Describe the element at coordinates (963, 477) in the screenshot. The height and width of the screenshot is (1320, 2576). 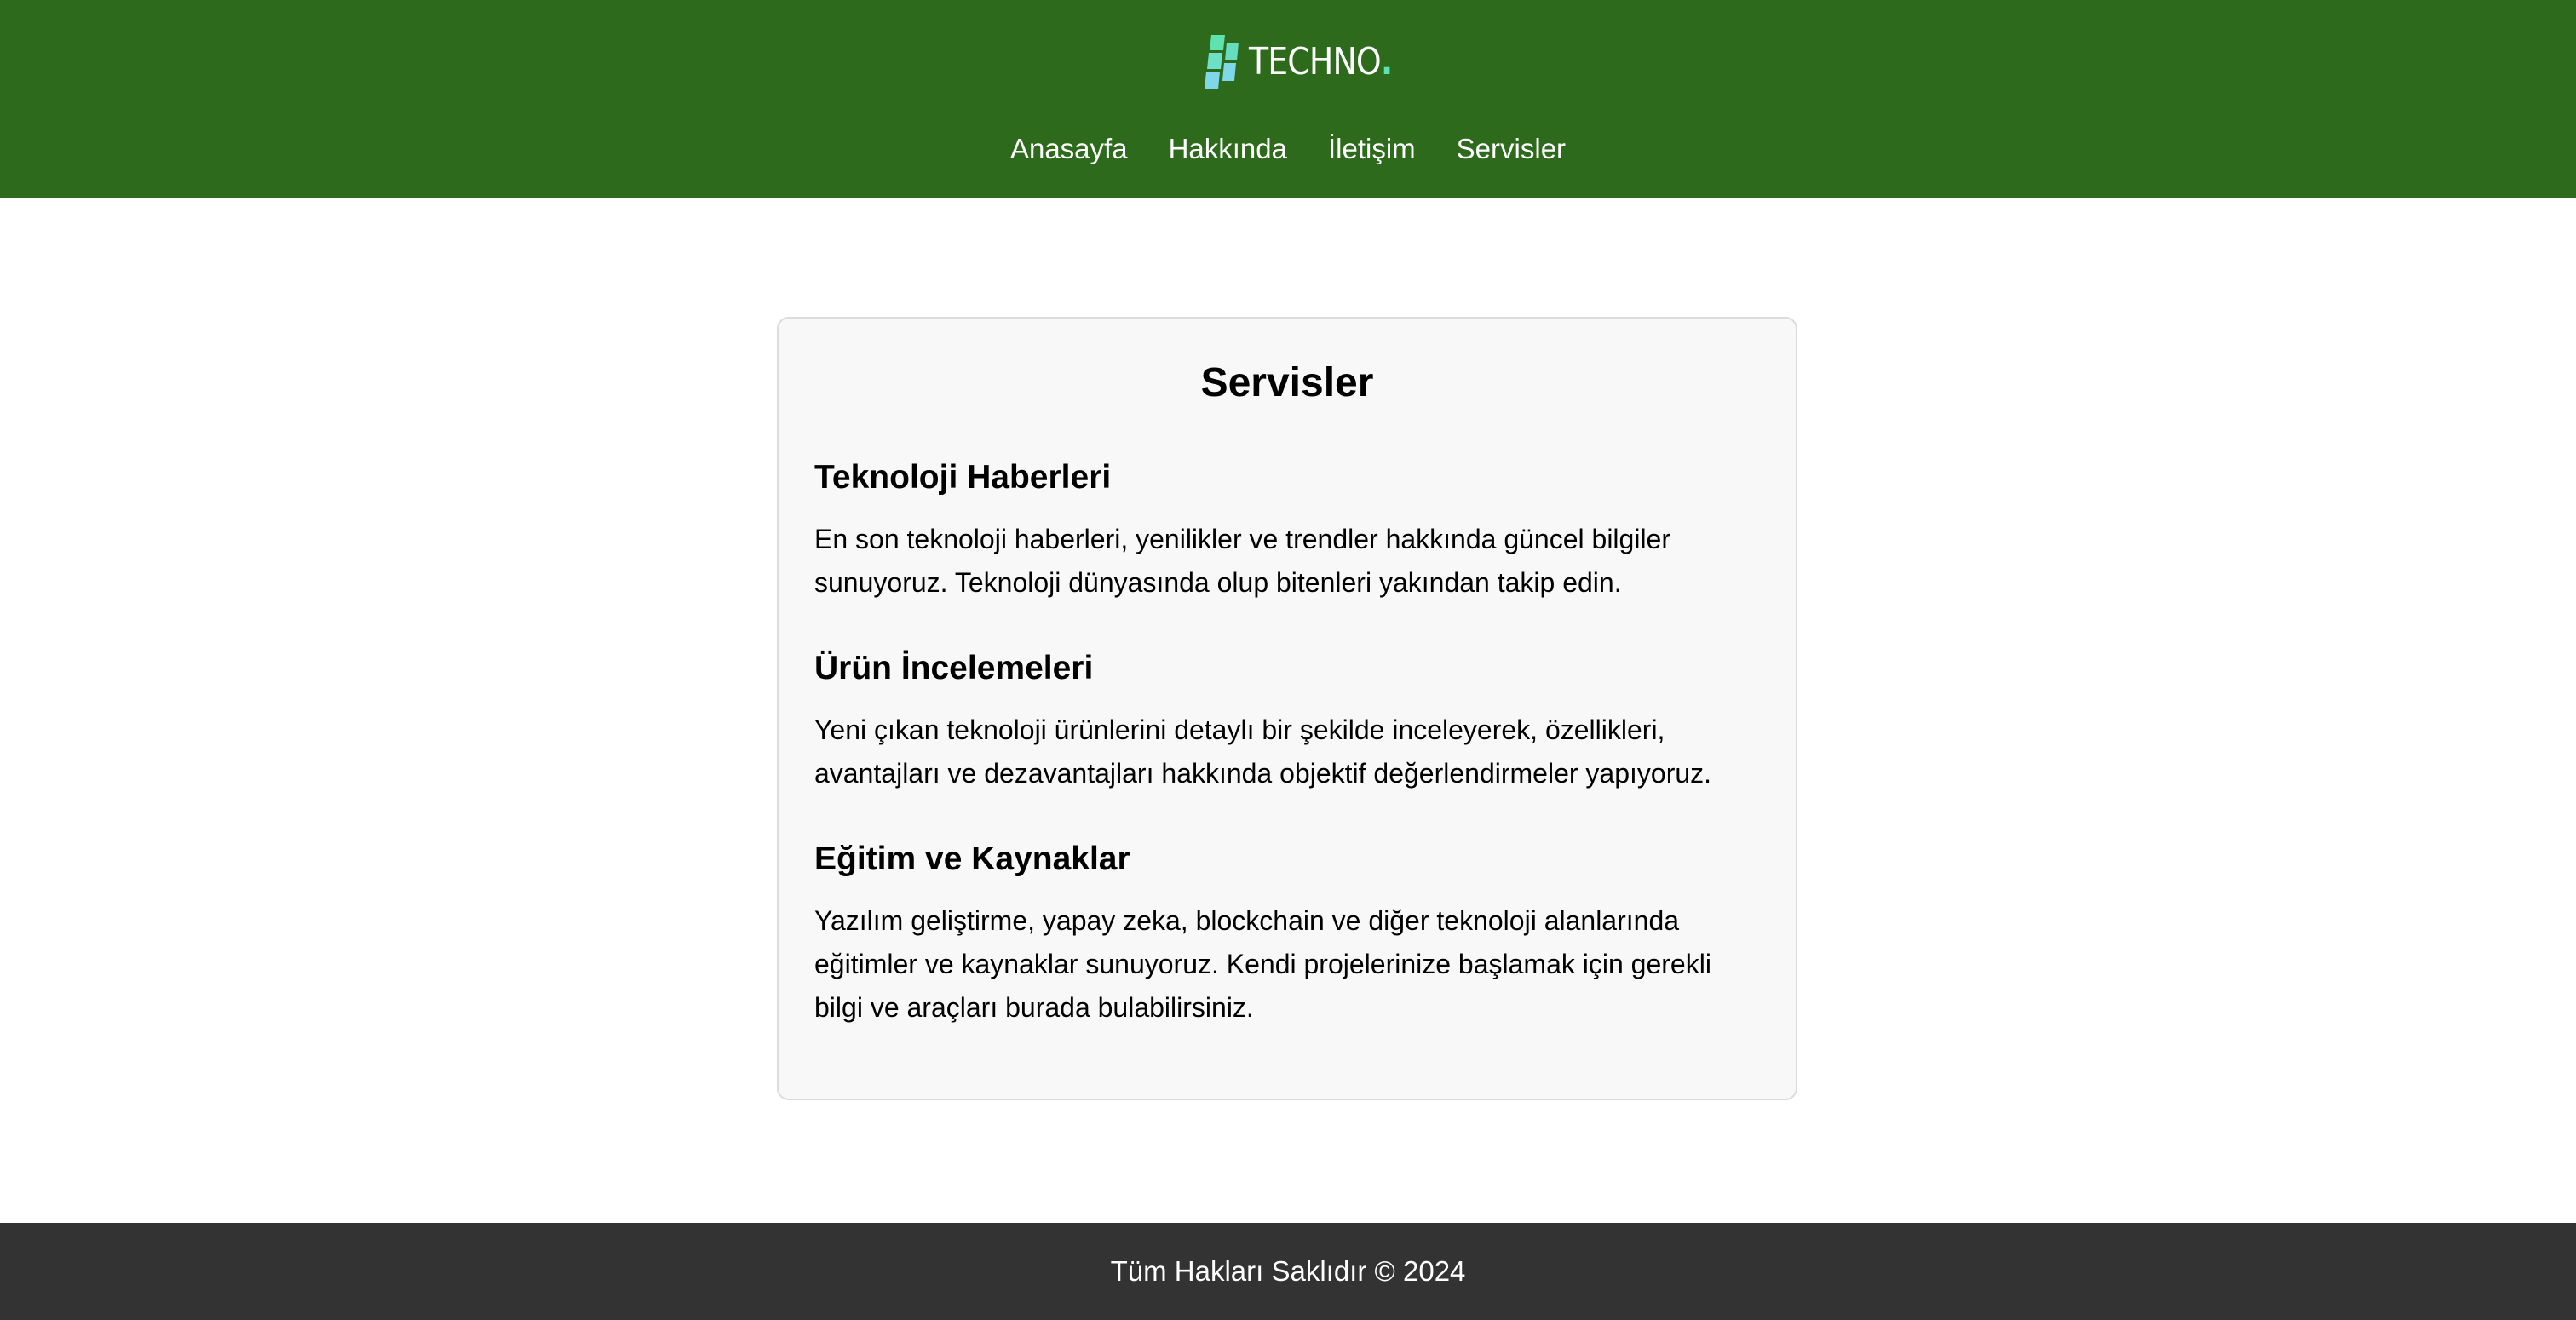
I see `section-heading: Teknoloji Haberleri` at that location.